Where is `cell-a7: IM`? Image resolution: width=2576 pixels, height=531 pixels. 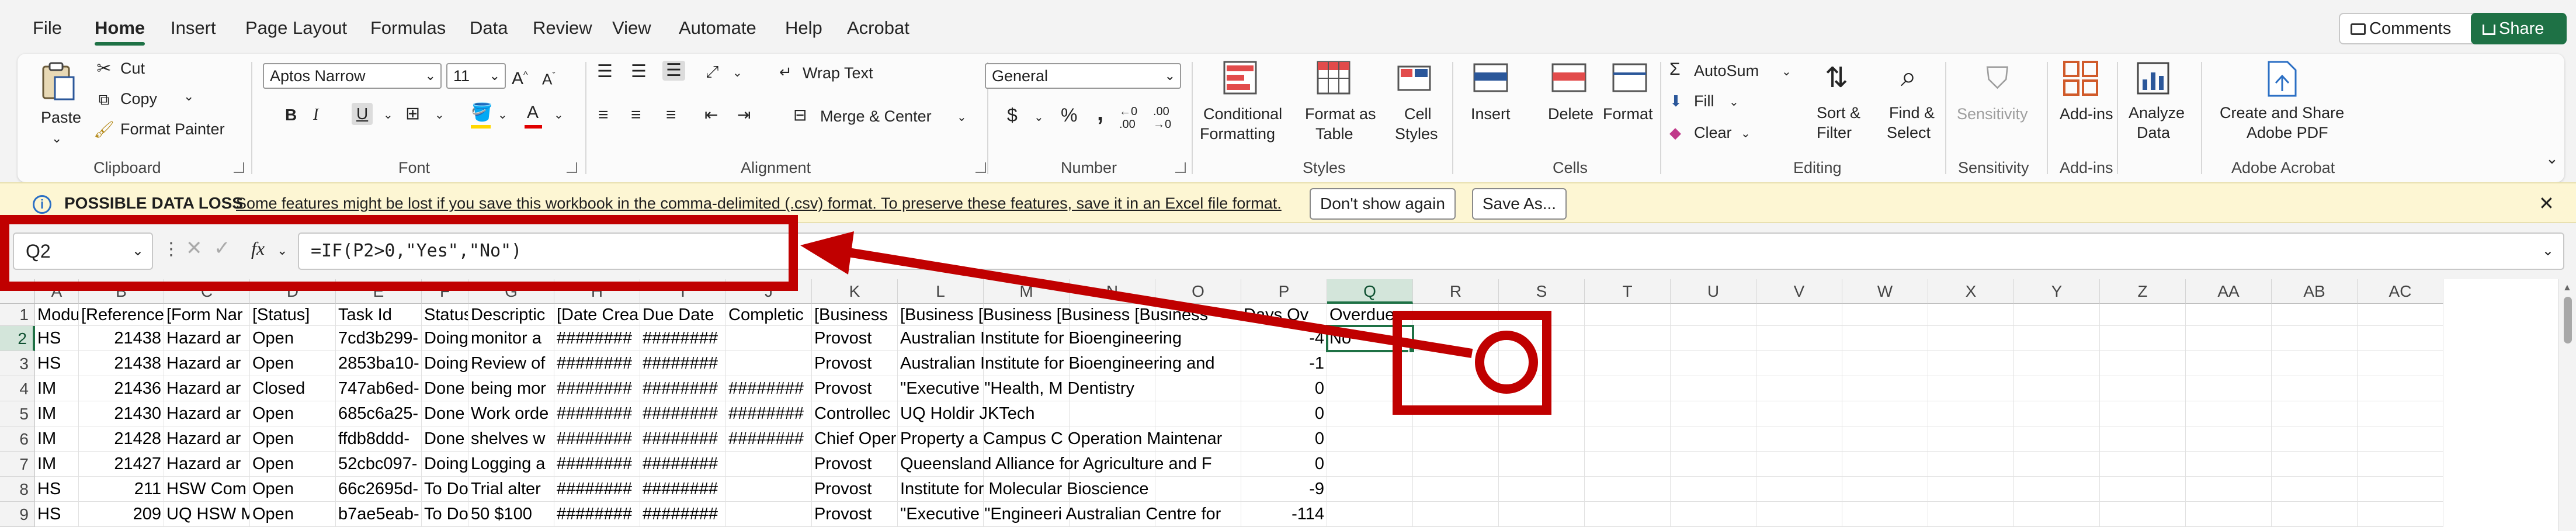
cell-a7: IM is located at coordinates (57, 464).